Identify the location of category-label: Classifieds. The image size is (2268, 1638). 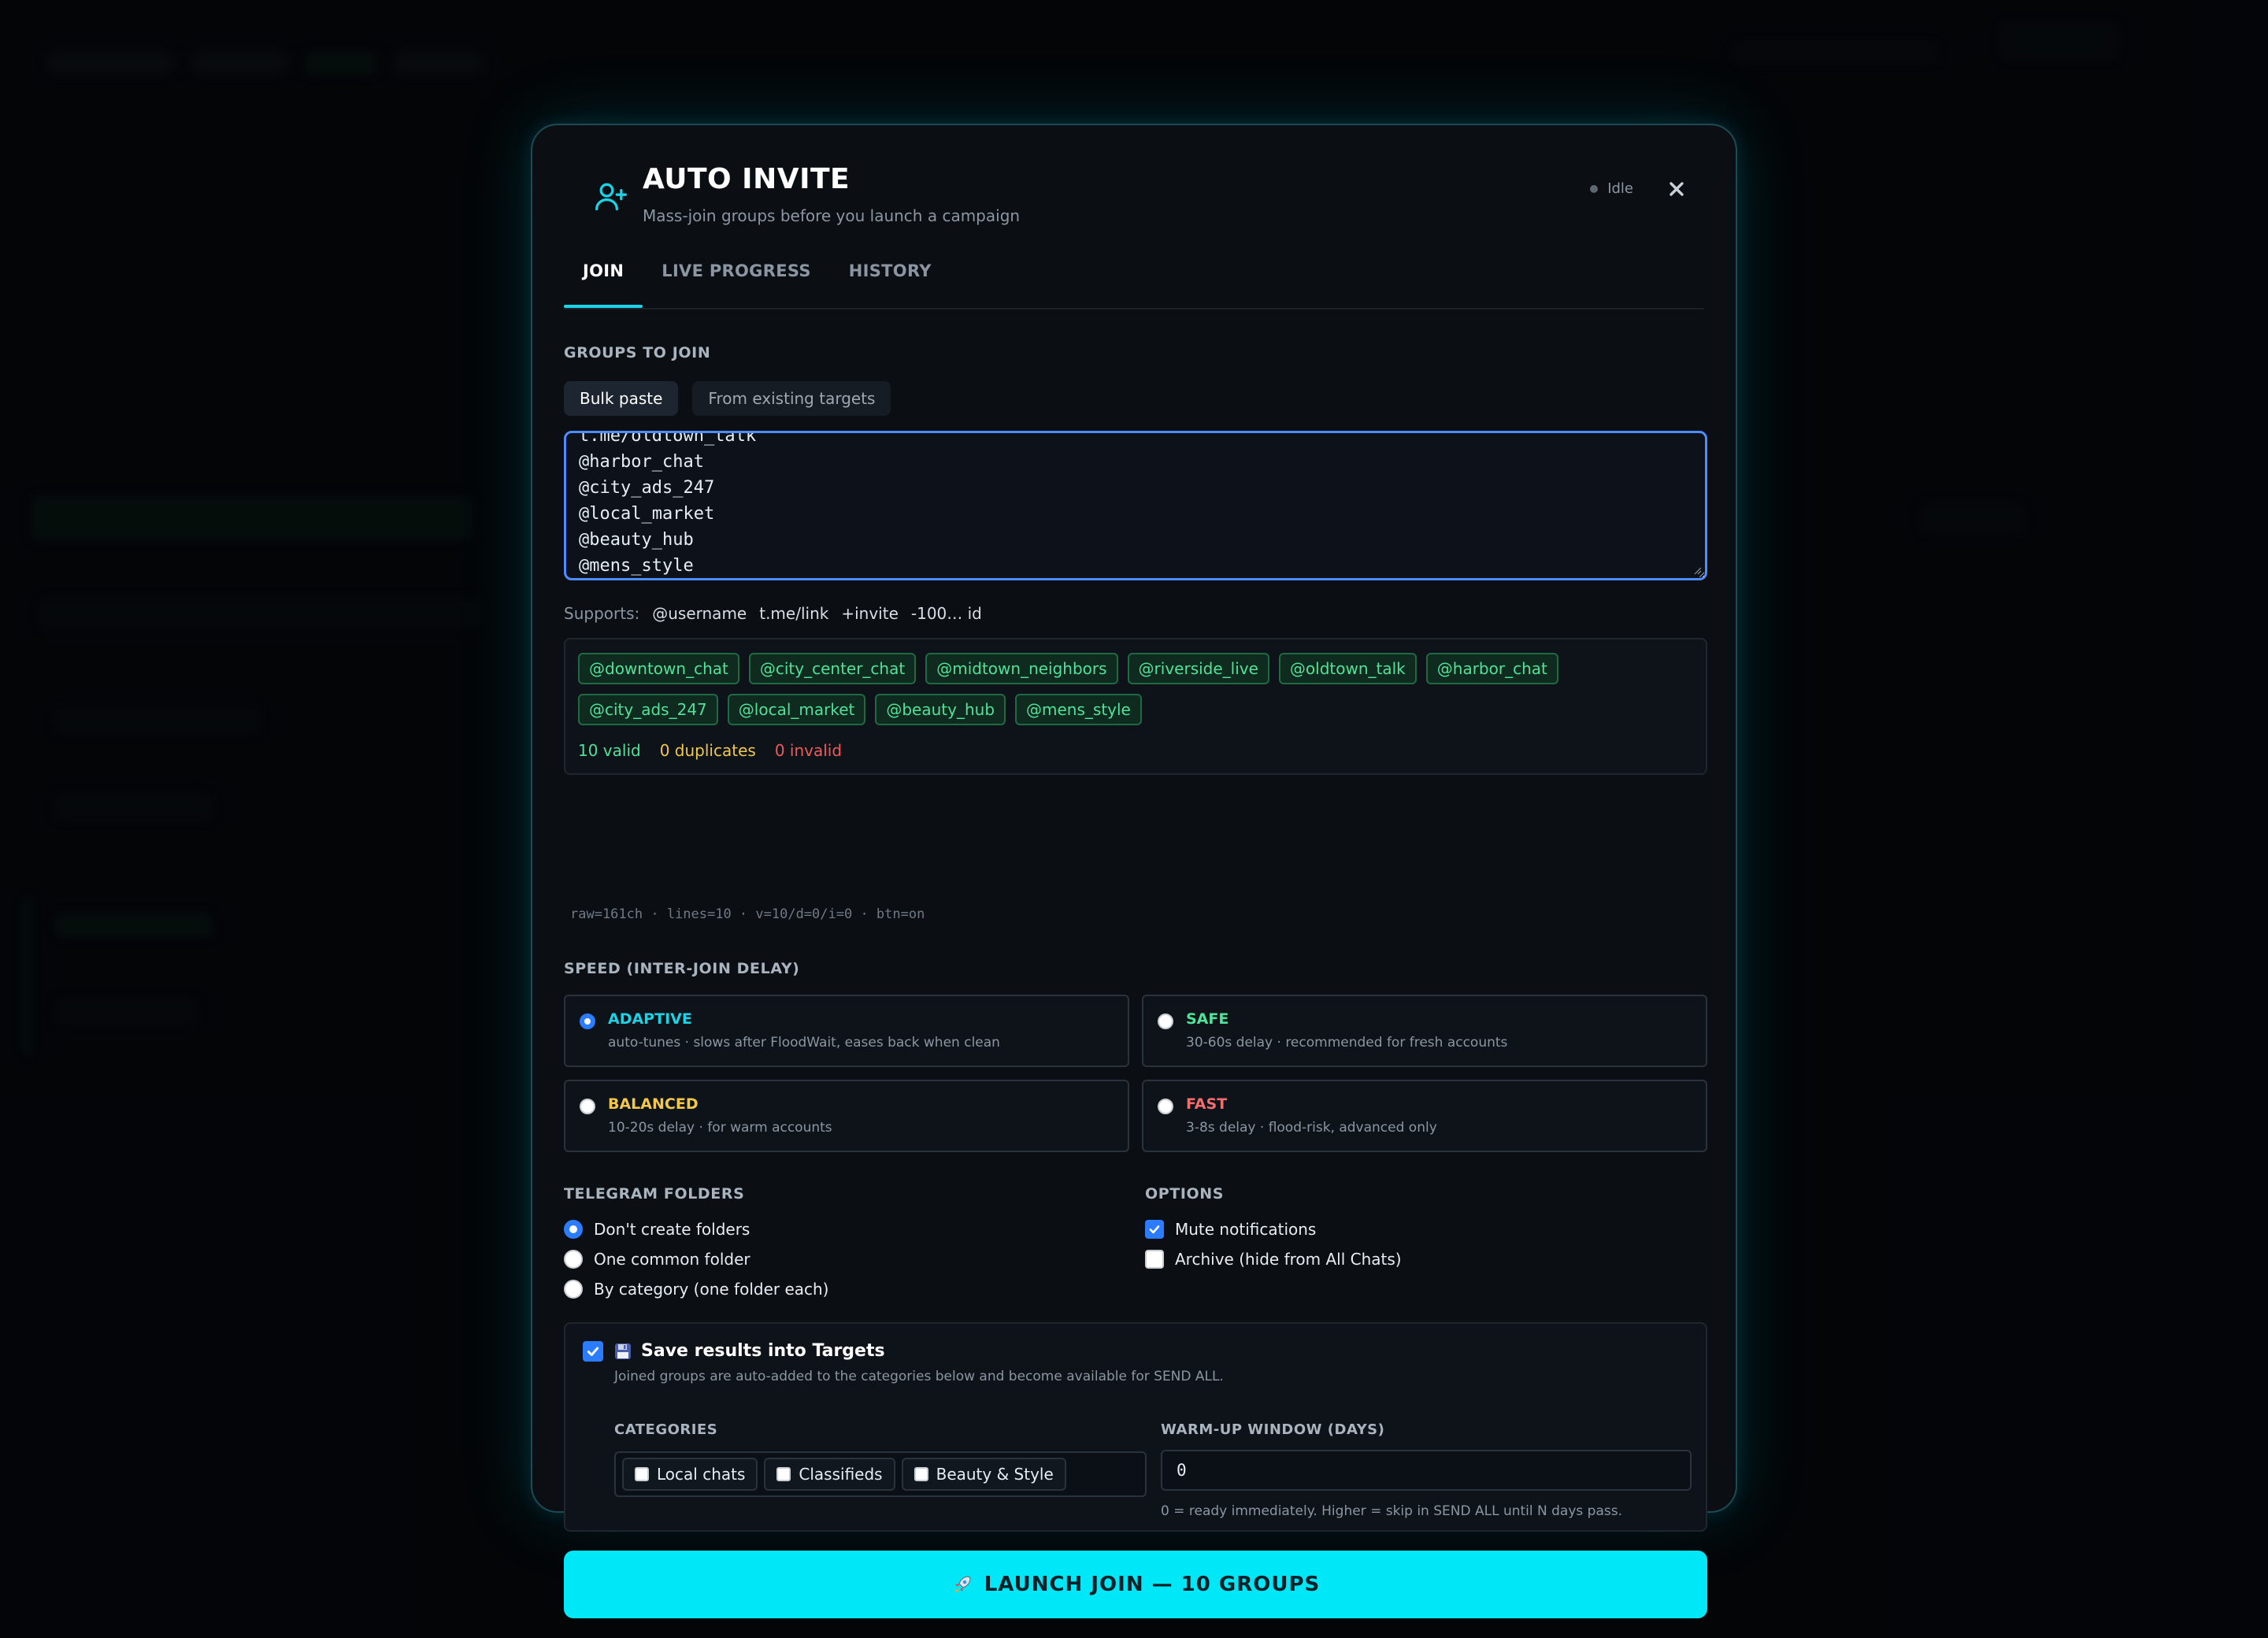
(841, 1474).